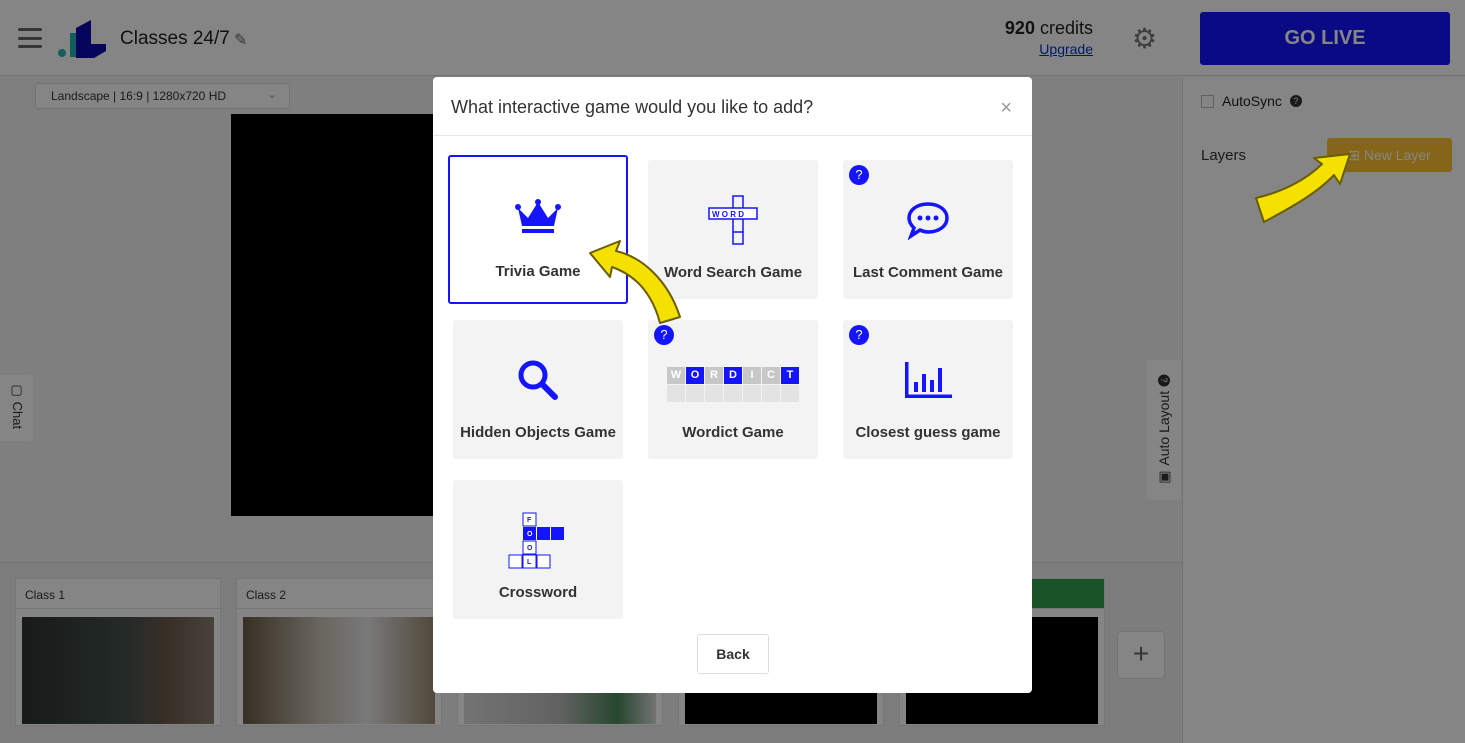 The image size is (1465, 743). What do you see at coordinates (928, 220) in the screenshot?
I see `speech-bubble-icon` at bounding box center [928, 220].